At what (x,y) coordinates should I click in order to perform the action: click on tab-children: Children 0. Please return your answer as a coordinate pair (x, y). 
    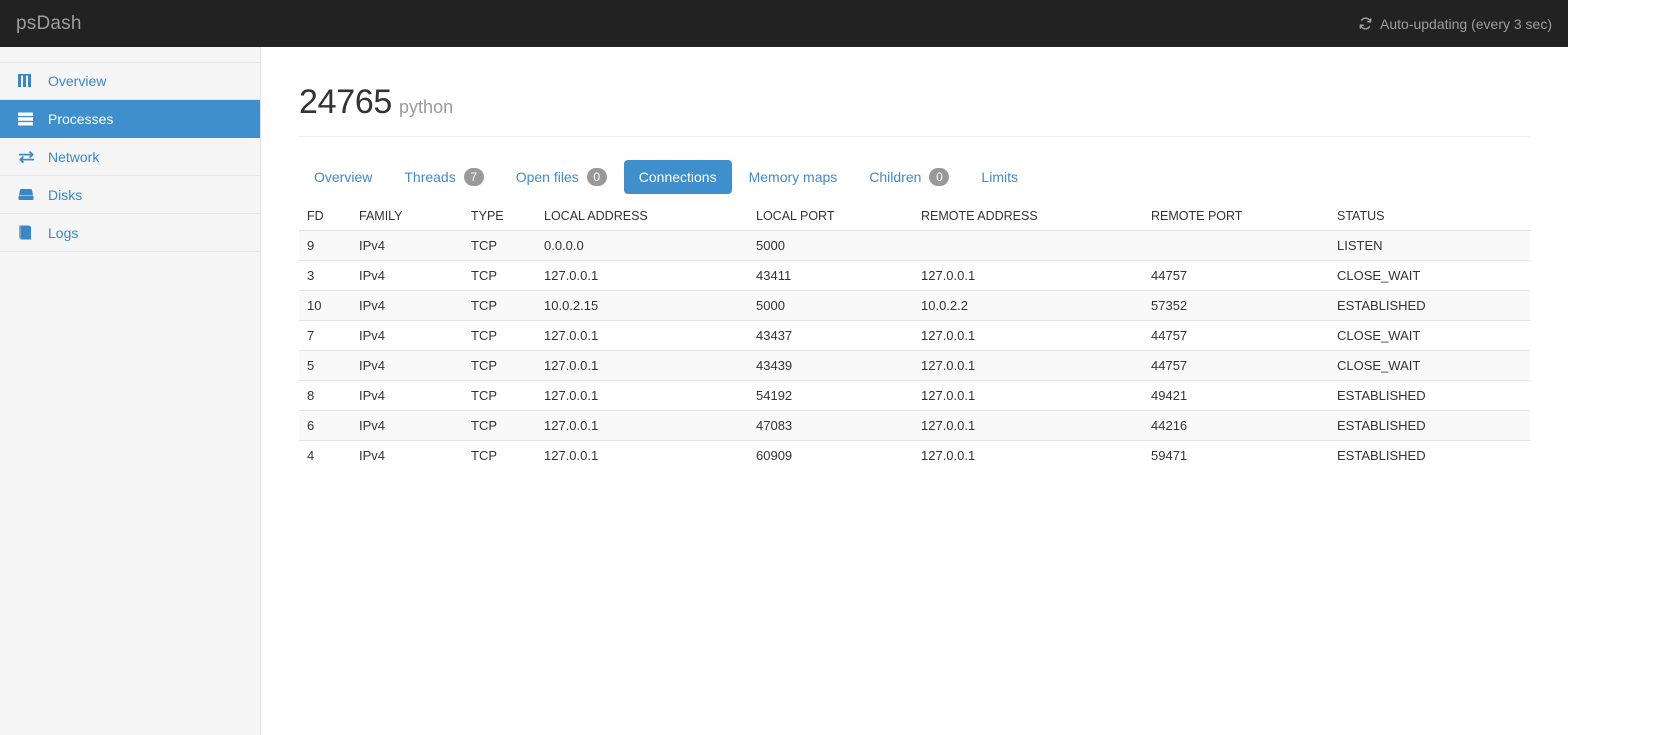
    Looking at the image, I should click on (909, 177).